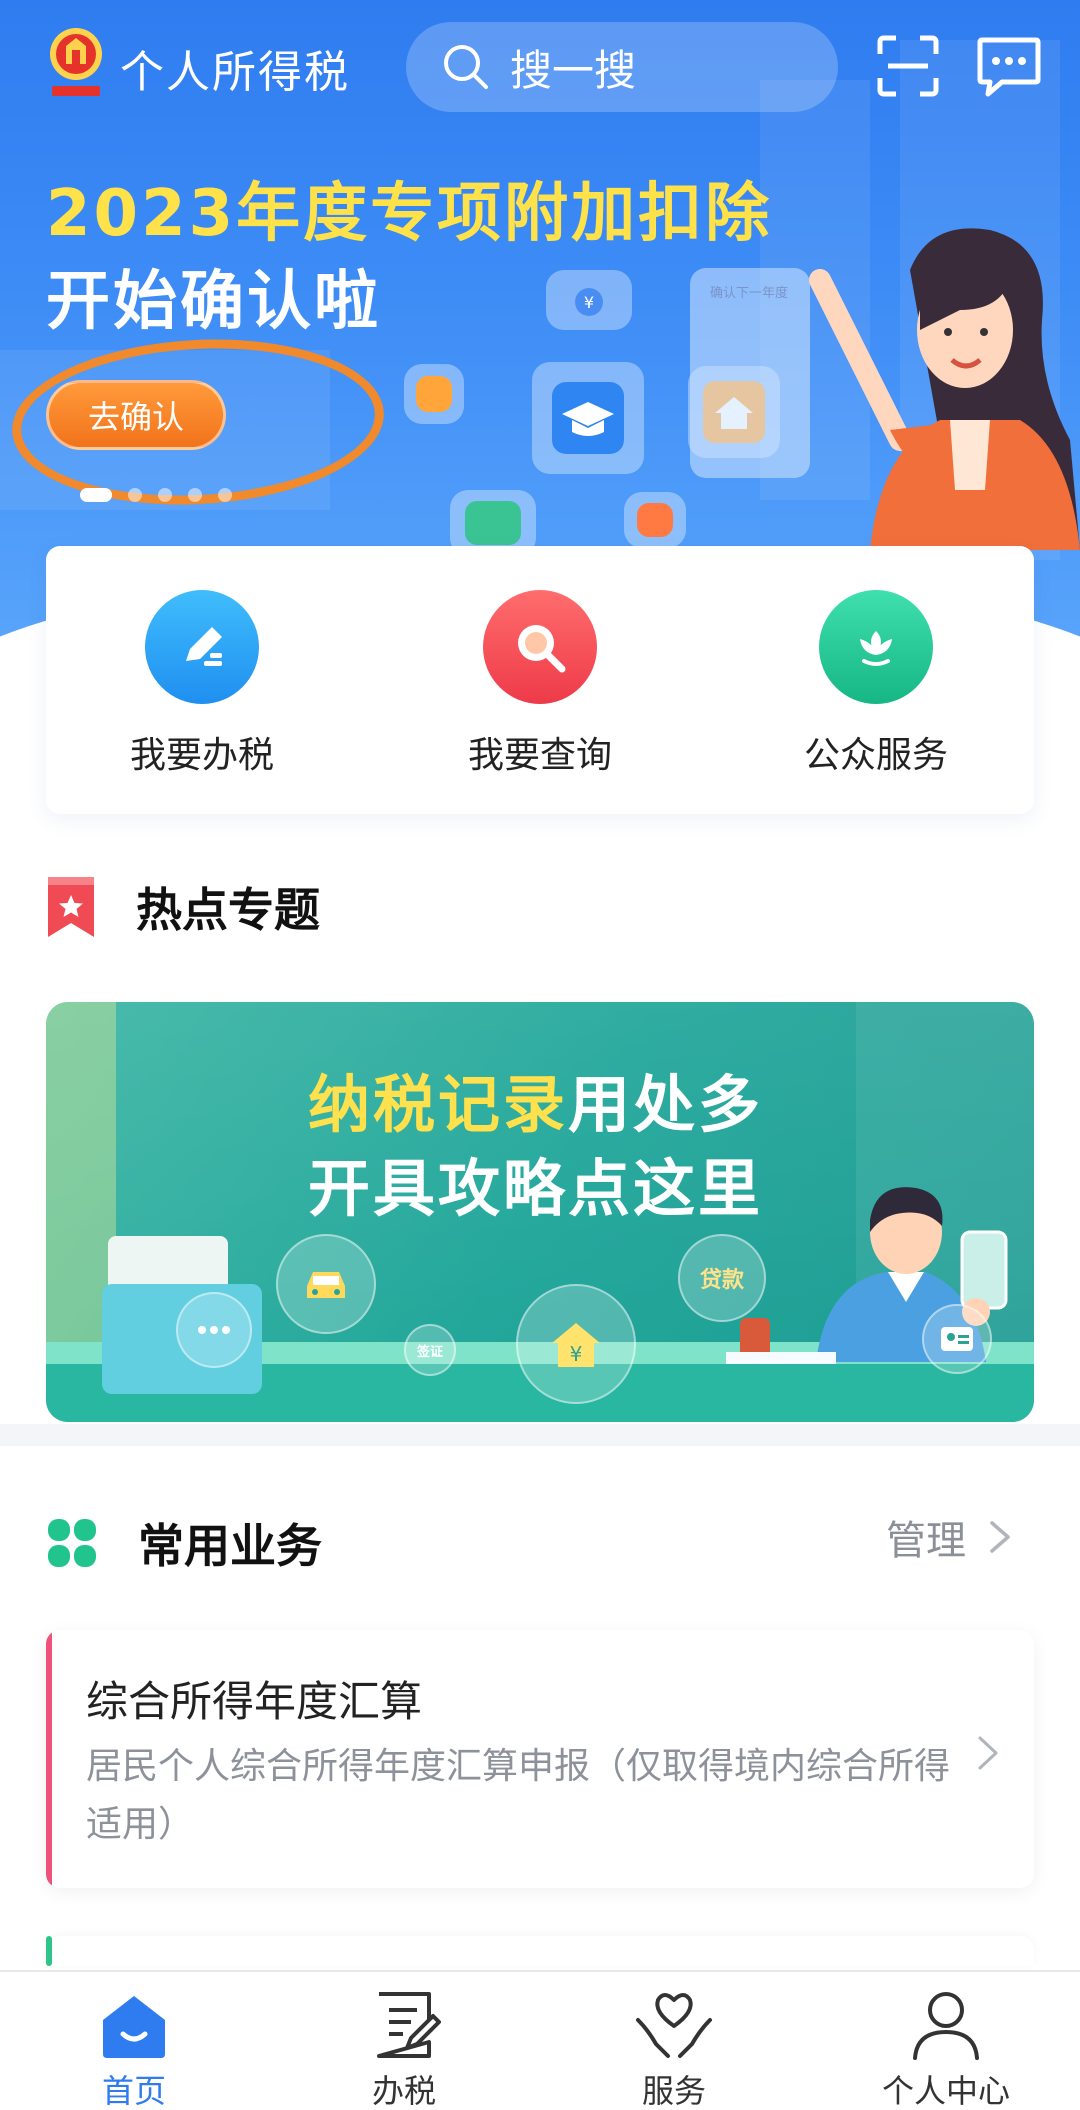 Image resolution: width=1080 pixels, height=2110 pixels. What do you see at coordinates (466, 67) in the screenshot?
I see `search-icon` at bounding box center [466, 67].